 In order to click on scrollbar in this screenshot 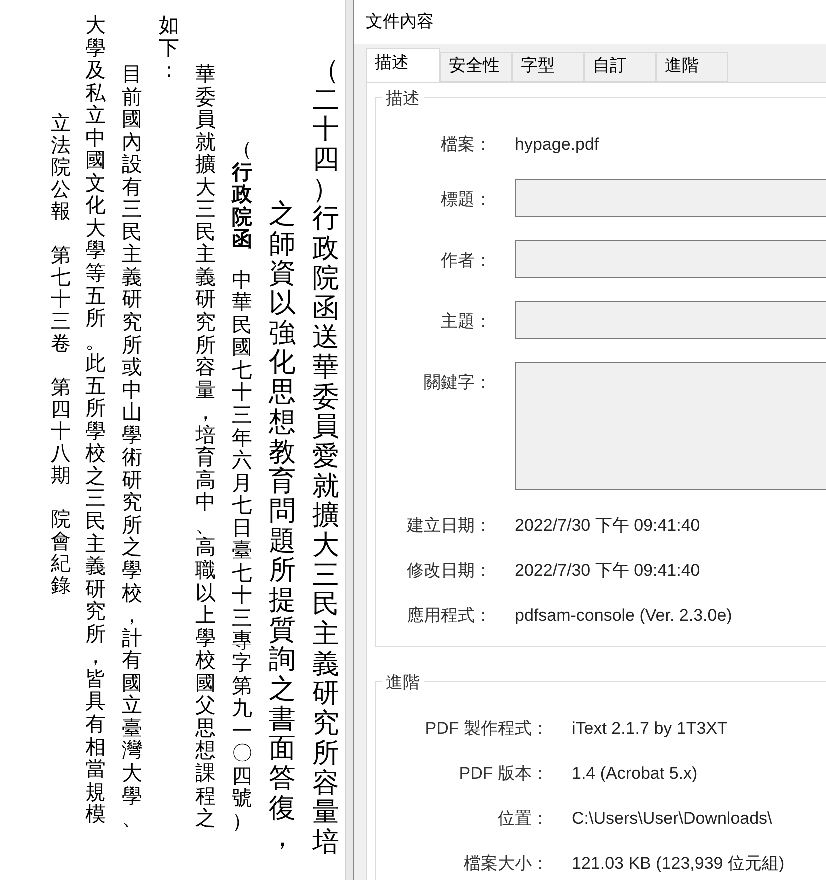, I will do `click(349, 440)`.